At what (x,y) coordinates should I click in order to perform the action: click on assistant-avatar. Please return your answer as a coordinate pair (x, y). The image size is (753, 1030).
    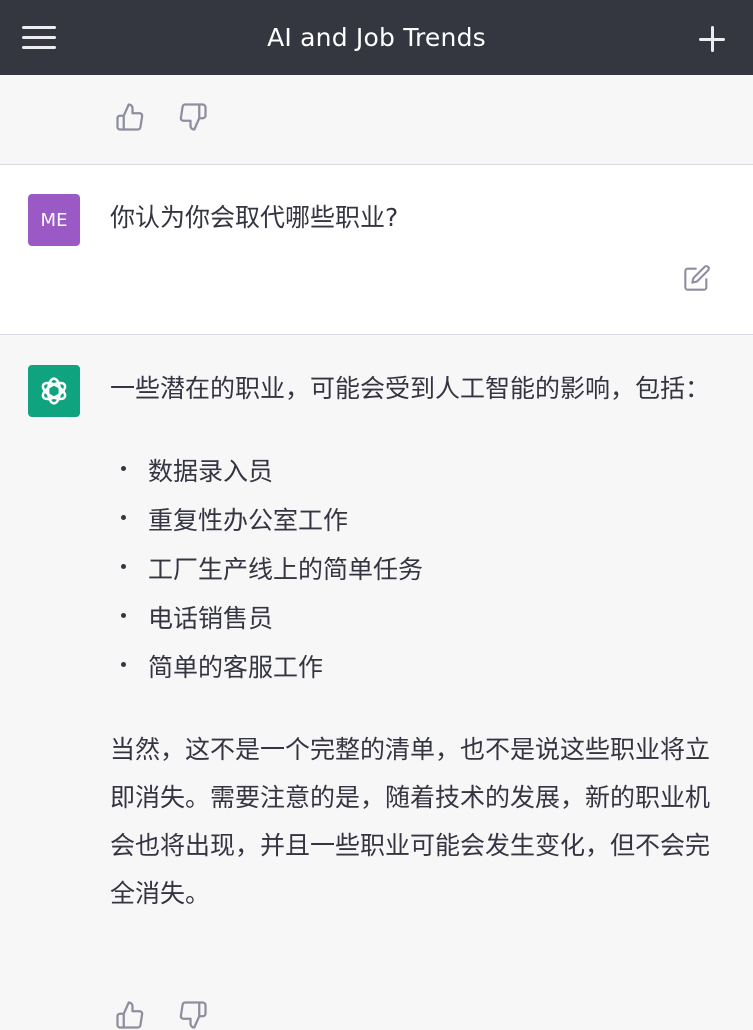
    Looking at the image, I should click on (54, 391).